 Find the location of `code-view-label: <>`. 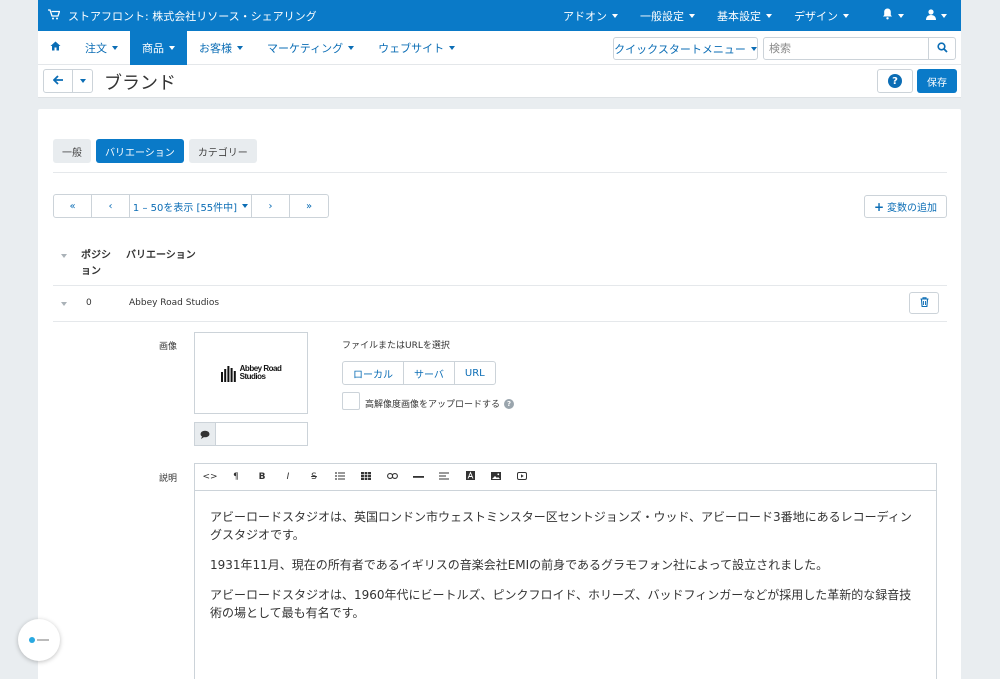

code-view-label: <> is located at coordinates (210, 477).